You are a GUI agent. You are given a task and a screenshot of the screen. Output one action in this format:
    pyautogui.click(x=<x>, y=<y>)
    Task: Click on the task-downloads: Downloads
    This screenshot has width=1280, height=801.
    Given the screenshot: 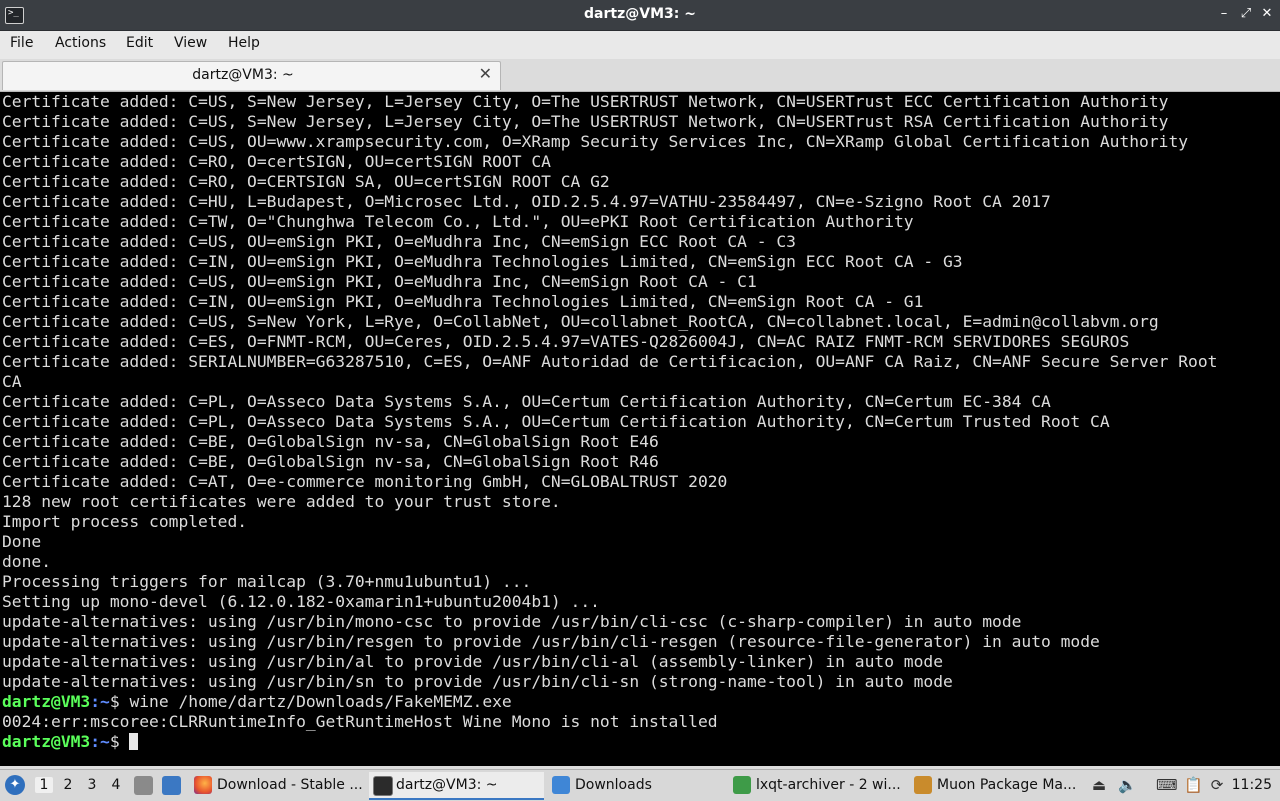 What is the action you would take?
    pyautogui.click(x=635, y=785)
    